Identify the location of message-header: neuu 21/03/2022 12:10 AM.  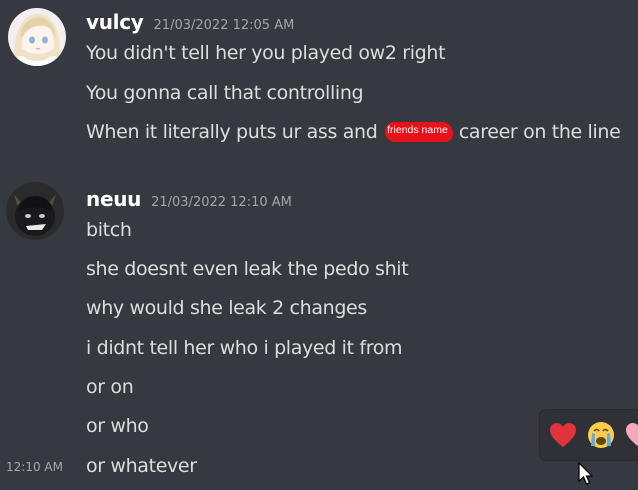
(189, 199).